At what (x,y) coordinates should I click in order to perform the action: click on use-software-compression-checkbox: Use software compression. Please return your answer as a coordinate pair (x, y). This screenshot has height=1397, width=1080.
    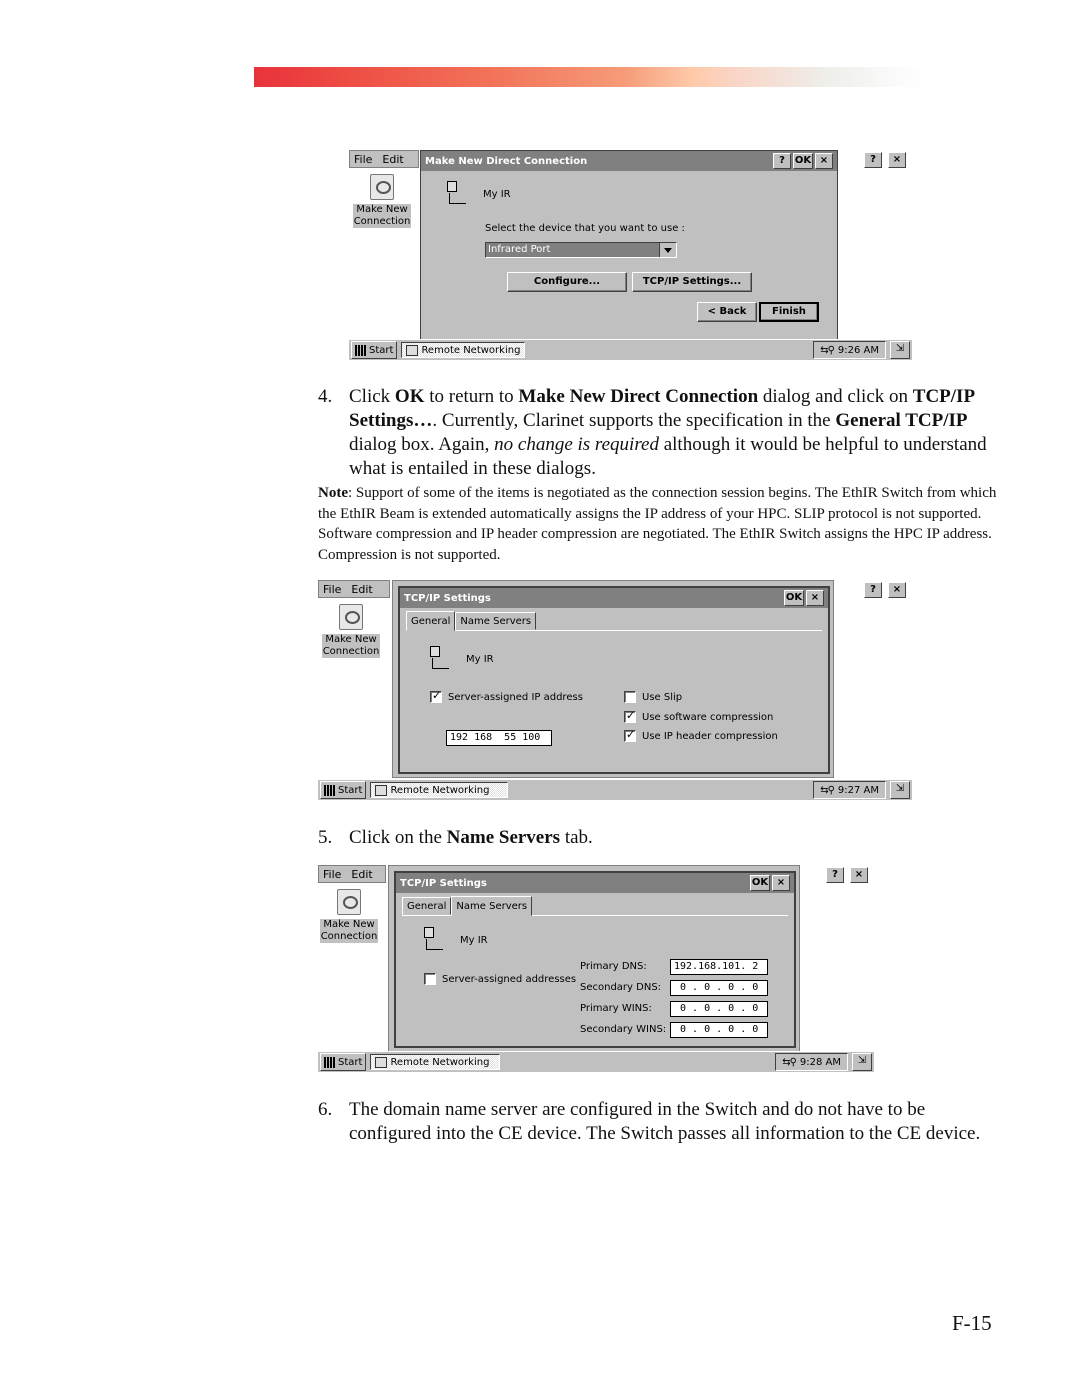
    Looking at the image, I should click on (698, 716).